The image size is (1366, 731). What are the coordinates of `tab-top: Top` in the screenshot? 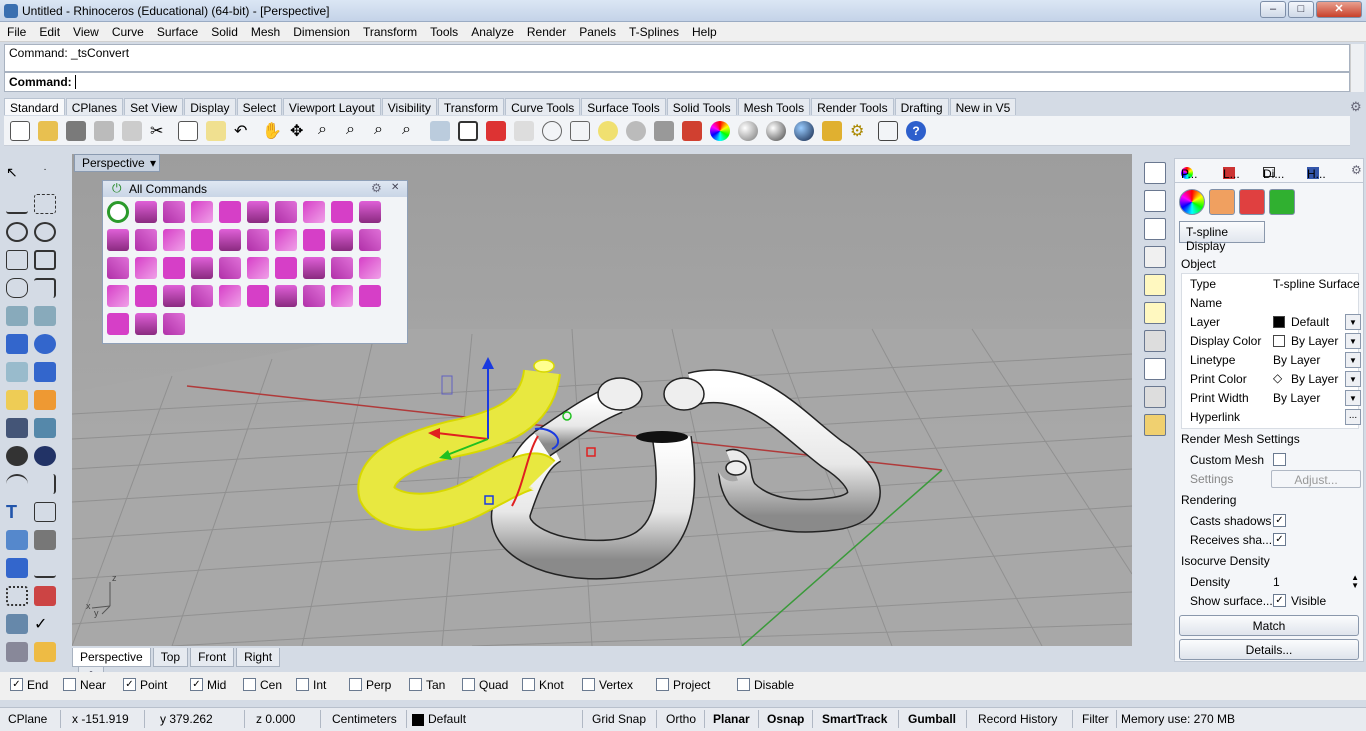 It's located at (170, 657).